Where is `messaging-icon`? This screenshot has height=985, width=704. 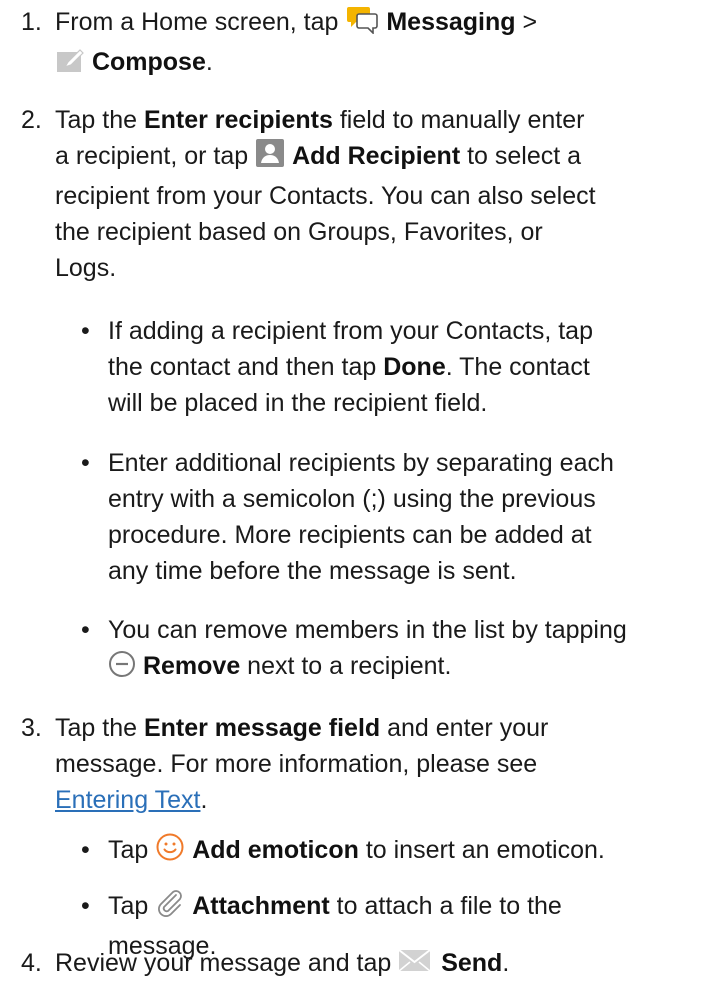
messaging-icon is located at coordinates (362, 24).